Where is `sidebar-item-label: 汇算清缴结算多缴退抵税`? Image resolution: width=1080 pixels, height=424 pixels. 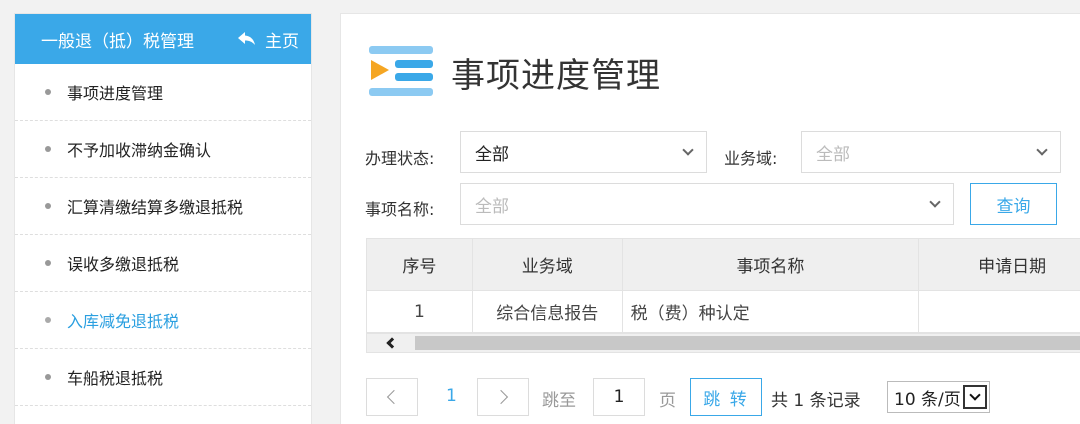 sidebar-item-label: 汇算清缴结算多缴退抵税 is located at coordinates (155, 207).